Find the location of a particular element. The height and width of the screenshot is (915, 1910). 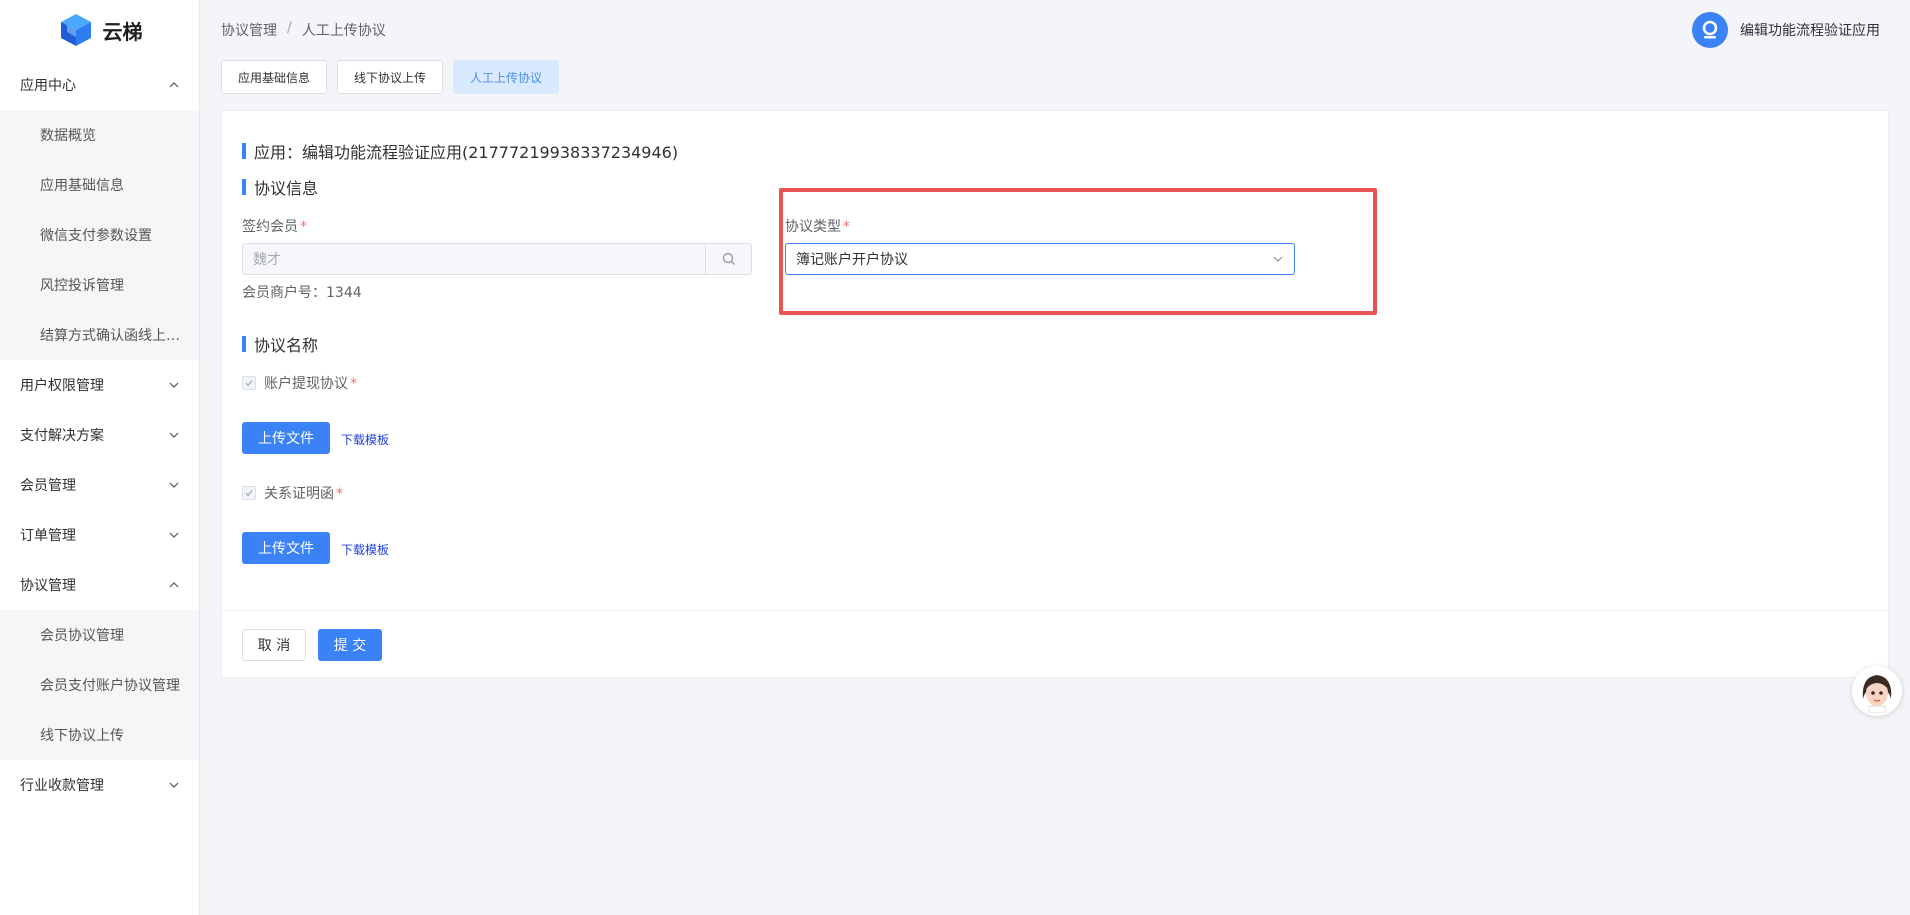

assistant-face-icon is located at coordinates (1877, 694).